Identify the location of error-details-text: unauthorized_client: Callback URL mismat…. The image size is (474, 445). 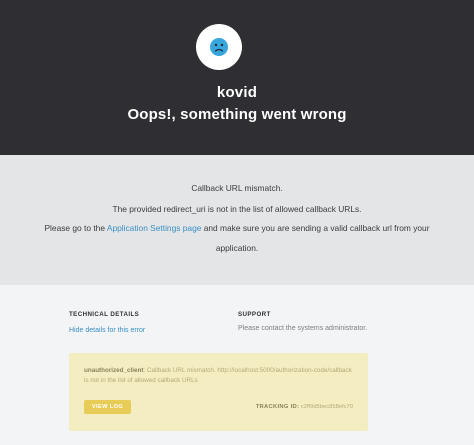
(219, 376).